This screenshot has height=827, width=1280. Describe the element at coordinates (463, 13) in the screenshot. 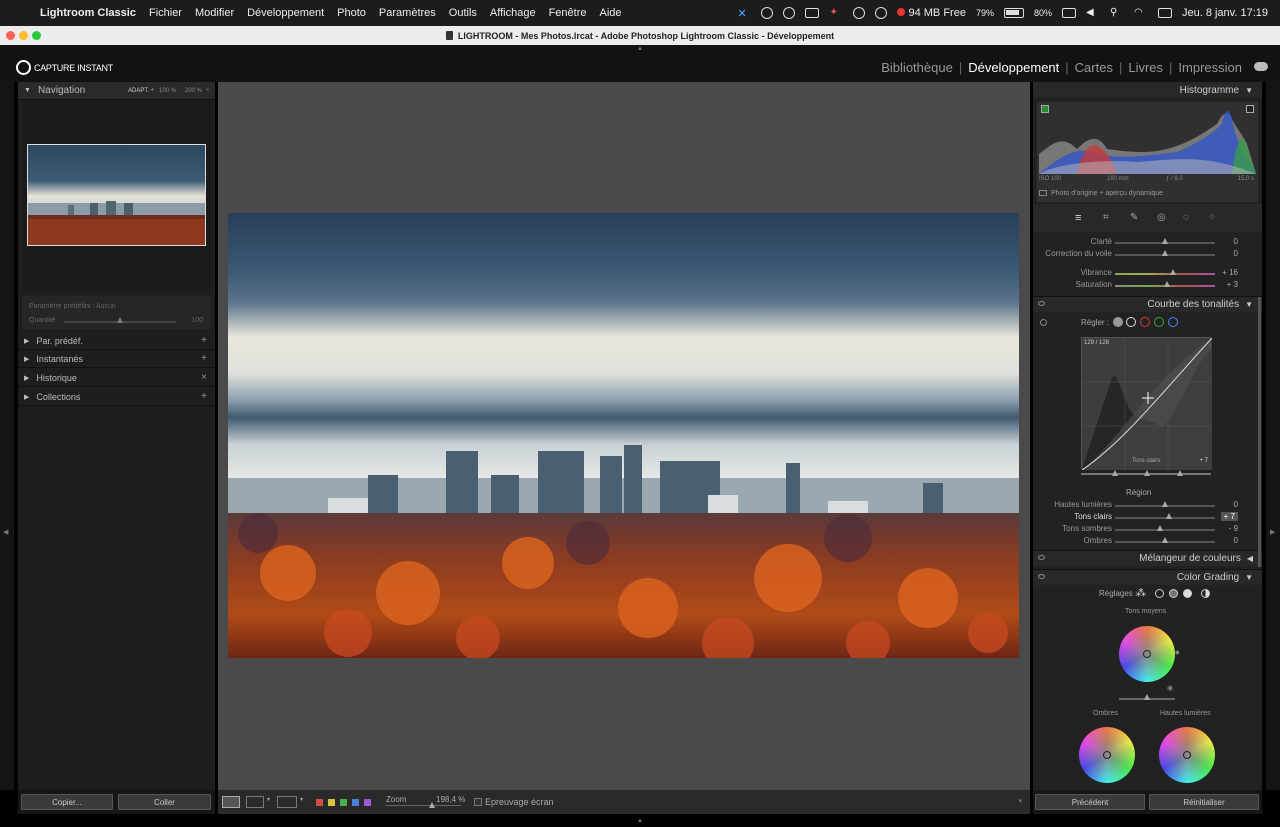

I see `menu-outils: Outils` at that location.